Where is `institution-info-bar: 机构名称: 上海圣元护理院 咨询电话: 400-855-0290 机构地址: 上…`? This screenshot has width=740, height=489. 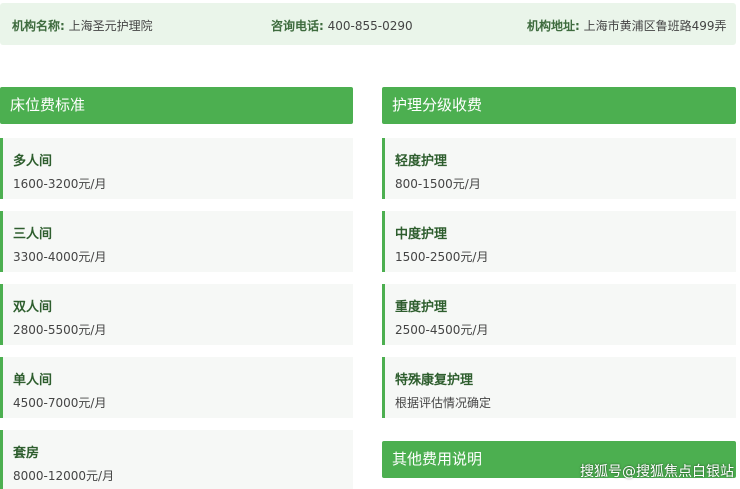 institution-info-bar: 机构名称: 上海圣元护理院 咨询电话: 400-855-0290 机构地址: 上… is located at coordinates (368, 24).